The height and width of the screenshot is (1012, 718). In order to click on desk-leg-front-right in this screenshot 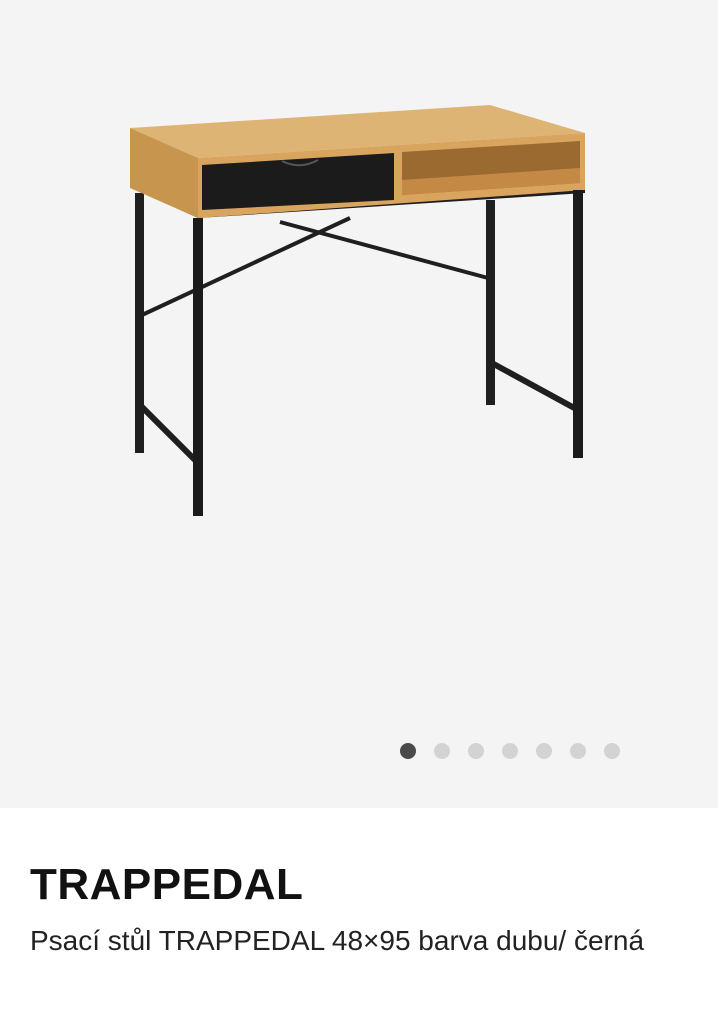, I will do `click(578, 324)`.